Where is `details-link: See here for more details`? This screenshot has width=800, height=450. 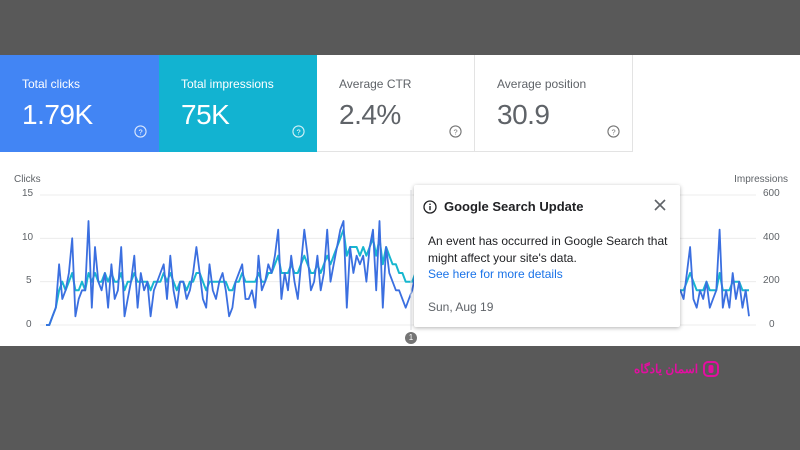
details-link: See here for more details is located at coordinates (495, 274).